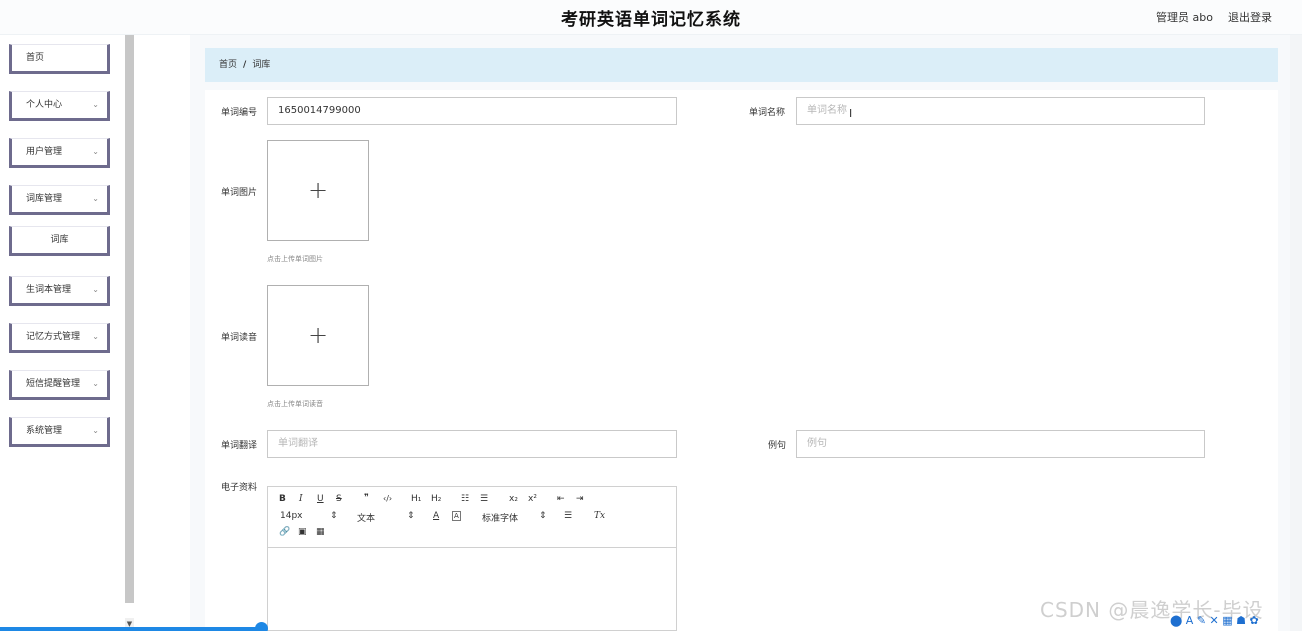 The image size is (1302, 631). I want to click on sidebar-item-user-management: 用户管理 ⌄, so click(59, 153).